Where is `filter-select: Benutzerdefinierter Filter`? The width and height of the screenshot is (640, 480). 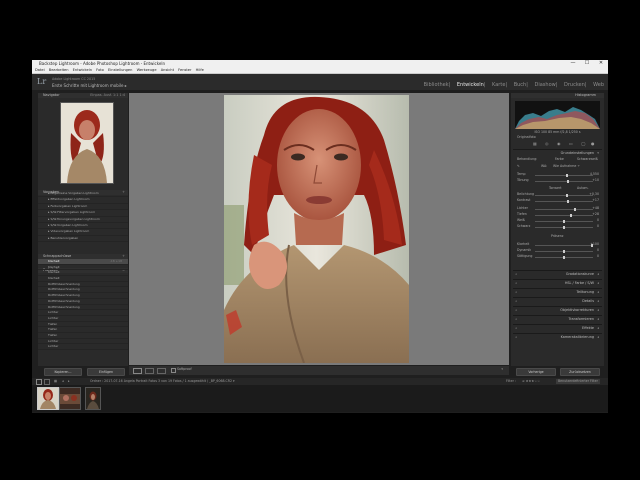 filter-select: Benutzerdefinierter Filter is located at coordinates (578, 381).